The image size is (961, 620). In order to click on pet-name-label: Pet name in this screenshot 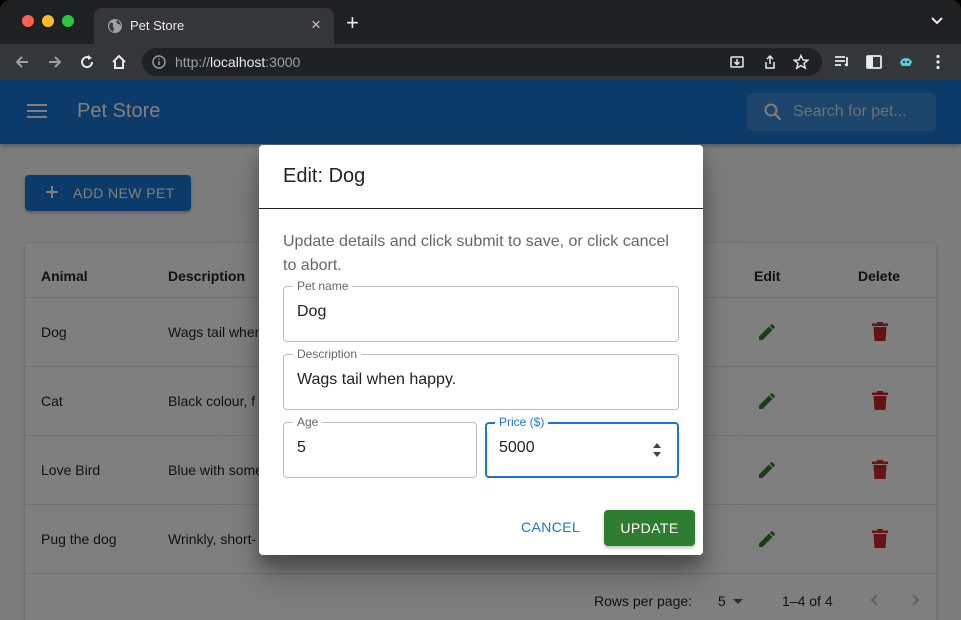, I will do `click(323, 286)`.